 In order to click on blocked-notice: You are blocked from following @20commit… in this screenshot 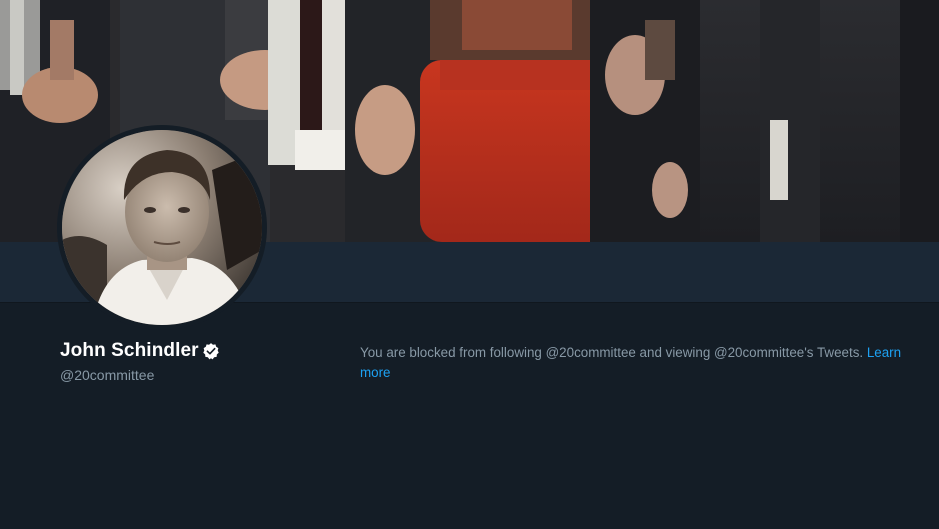, I will do `click(646, 362)`.